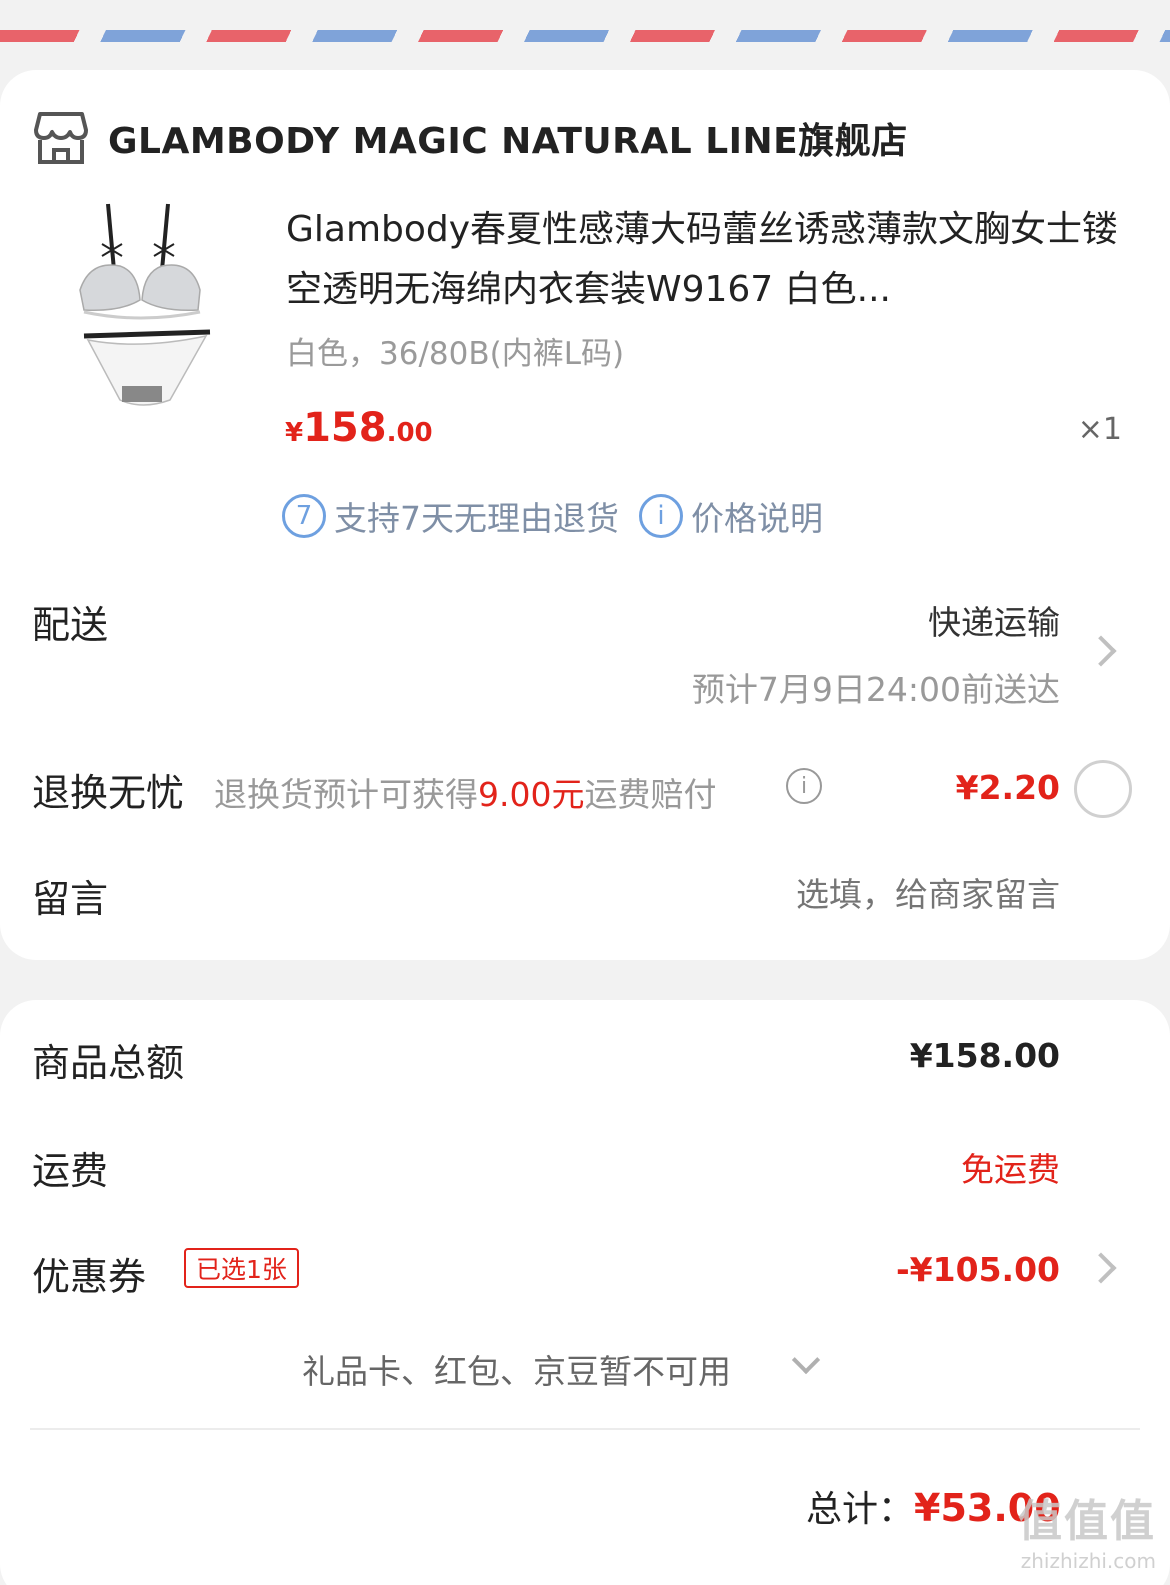 This screenshot has width=1170, height=1585. Describe the element at coordinates (994, 620) in the screenshot. I see `delivery-method: 快递运输` at that location.